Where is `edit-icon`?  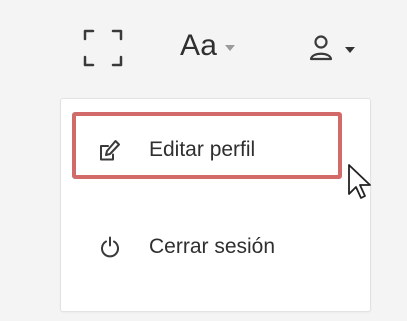
edit-icon is located at coordinates (110, 150).